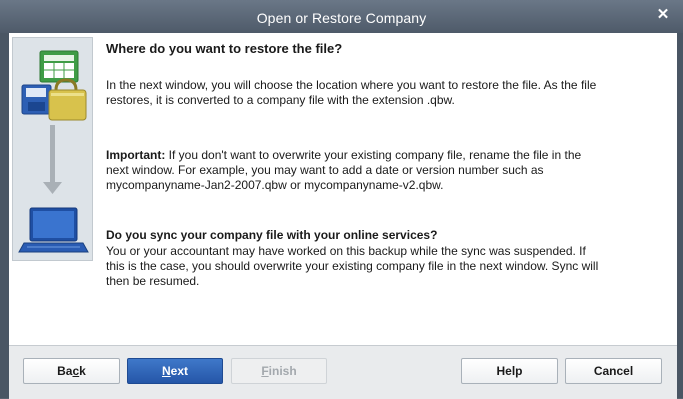  I want to click on restore-illustration-svg, so click(53, 151).